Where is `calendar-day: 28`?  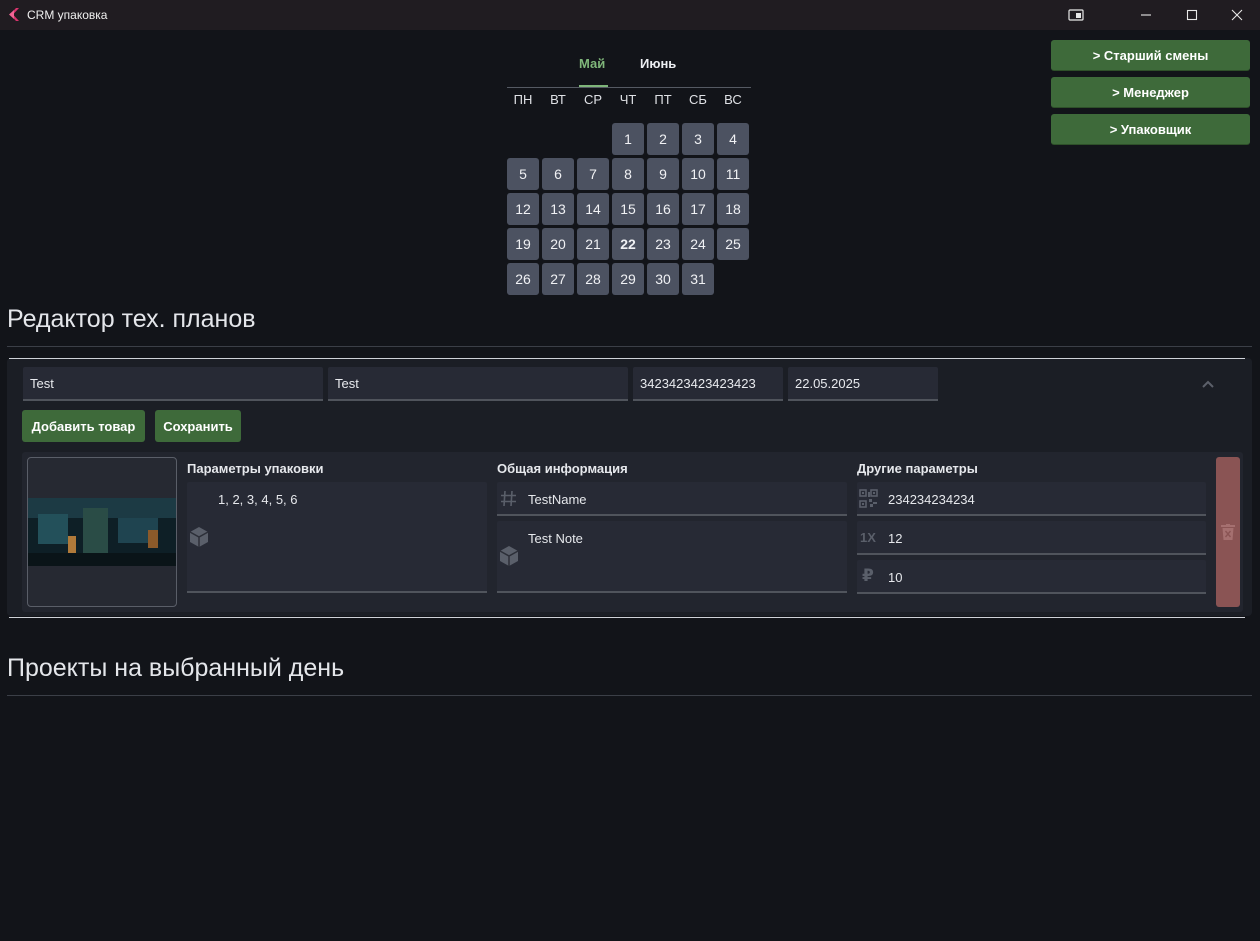
calendar-day: 28 is located at coordinates (593, 279).